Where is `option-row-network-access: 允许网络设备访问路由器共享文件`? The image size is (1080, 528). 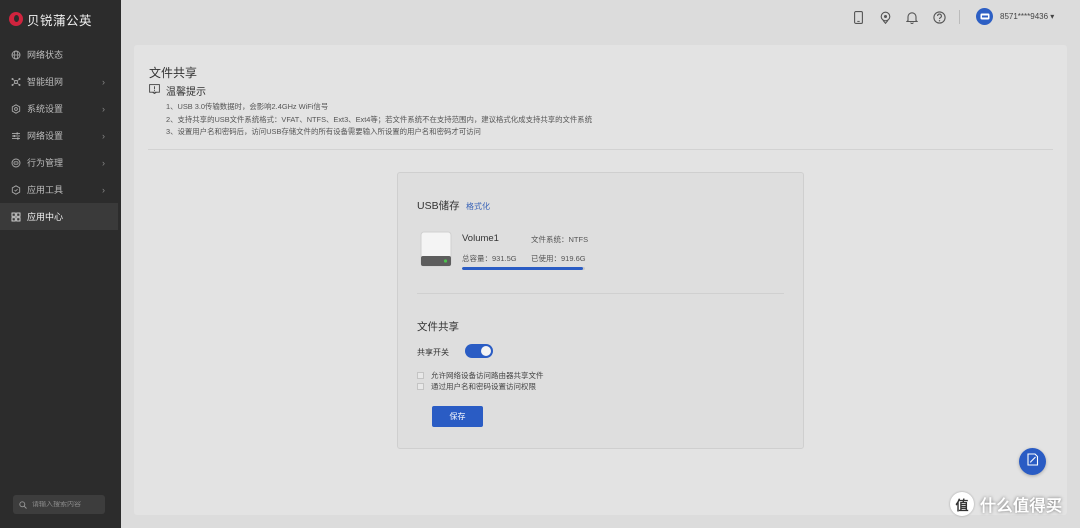 option-row-network-access: 允许网络设备访问路由器共享文件 is located at coordinates (480, 375).